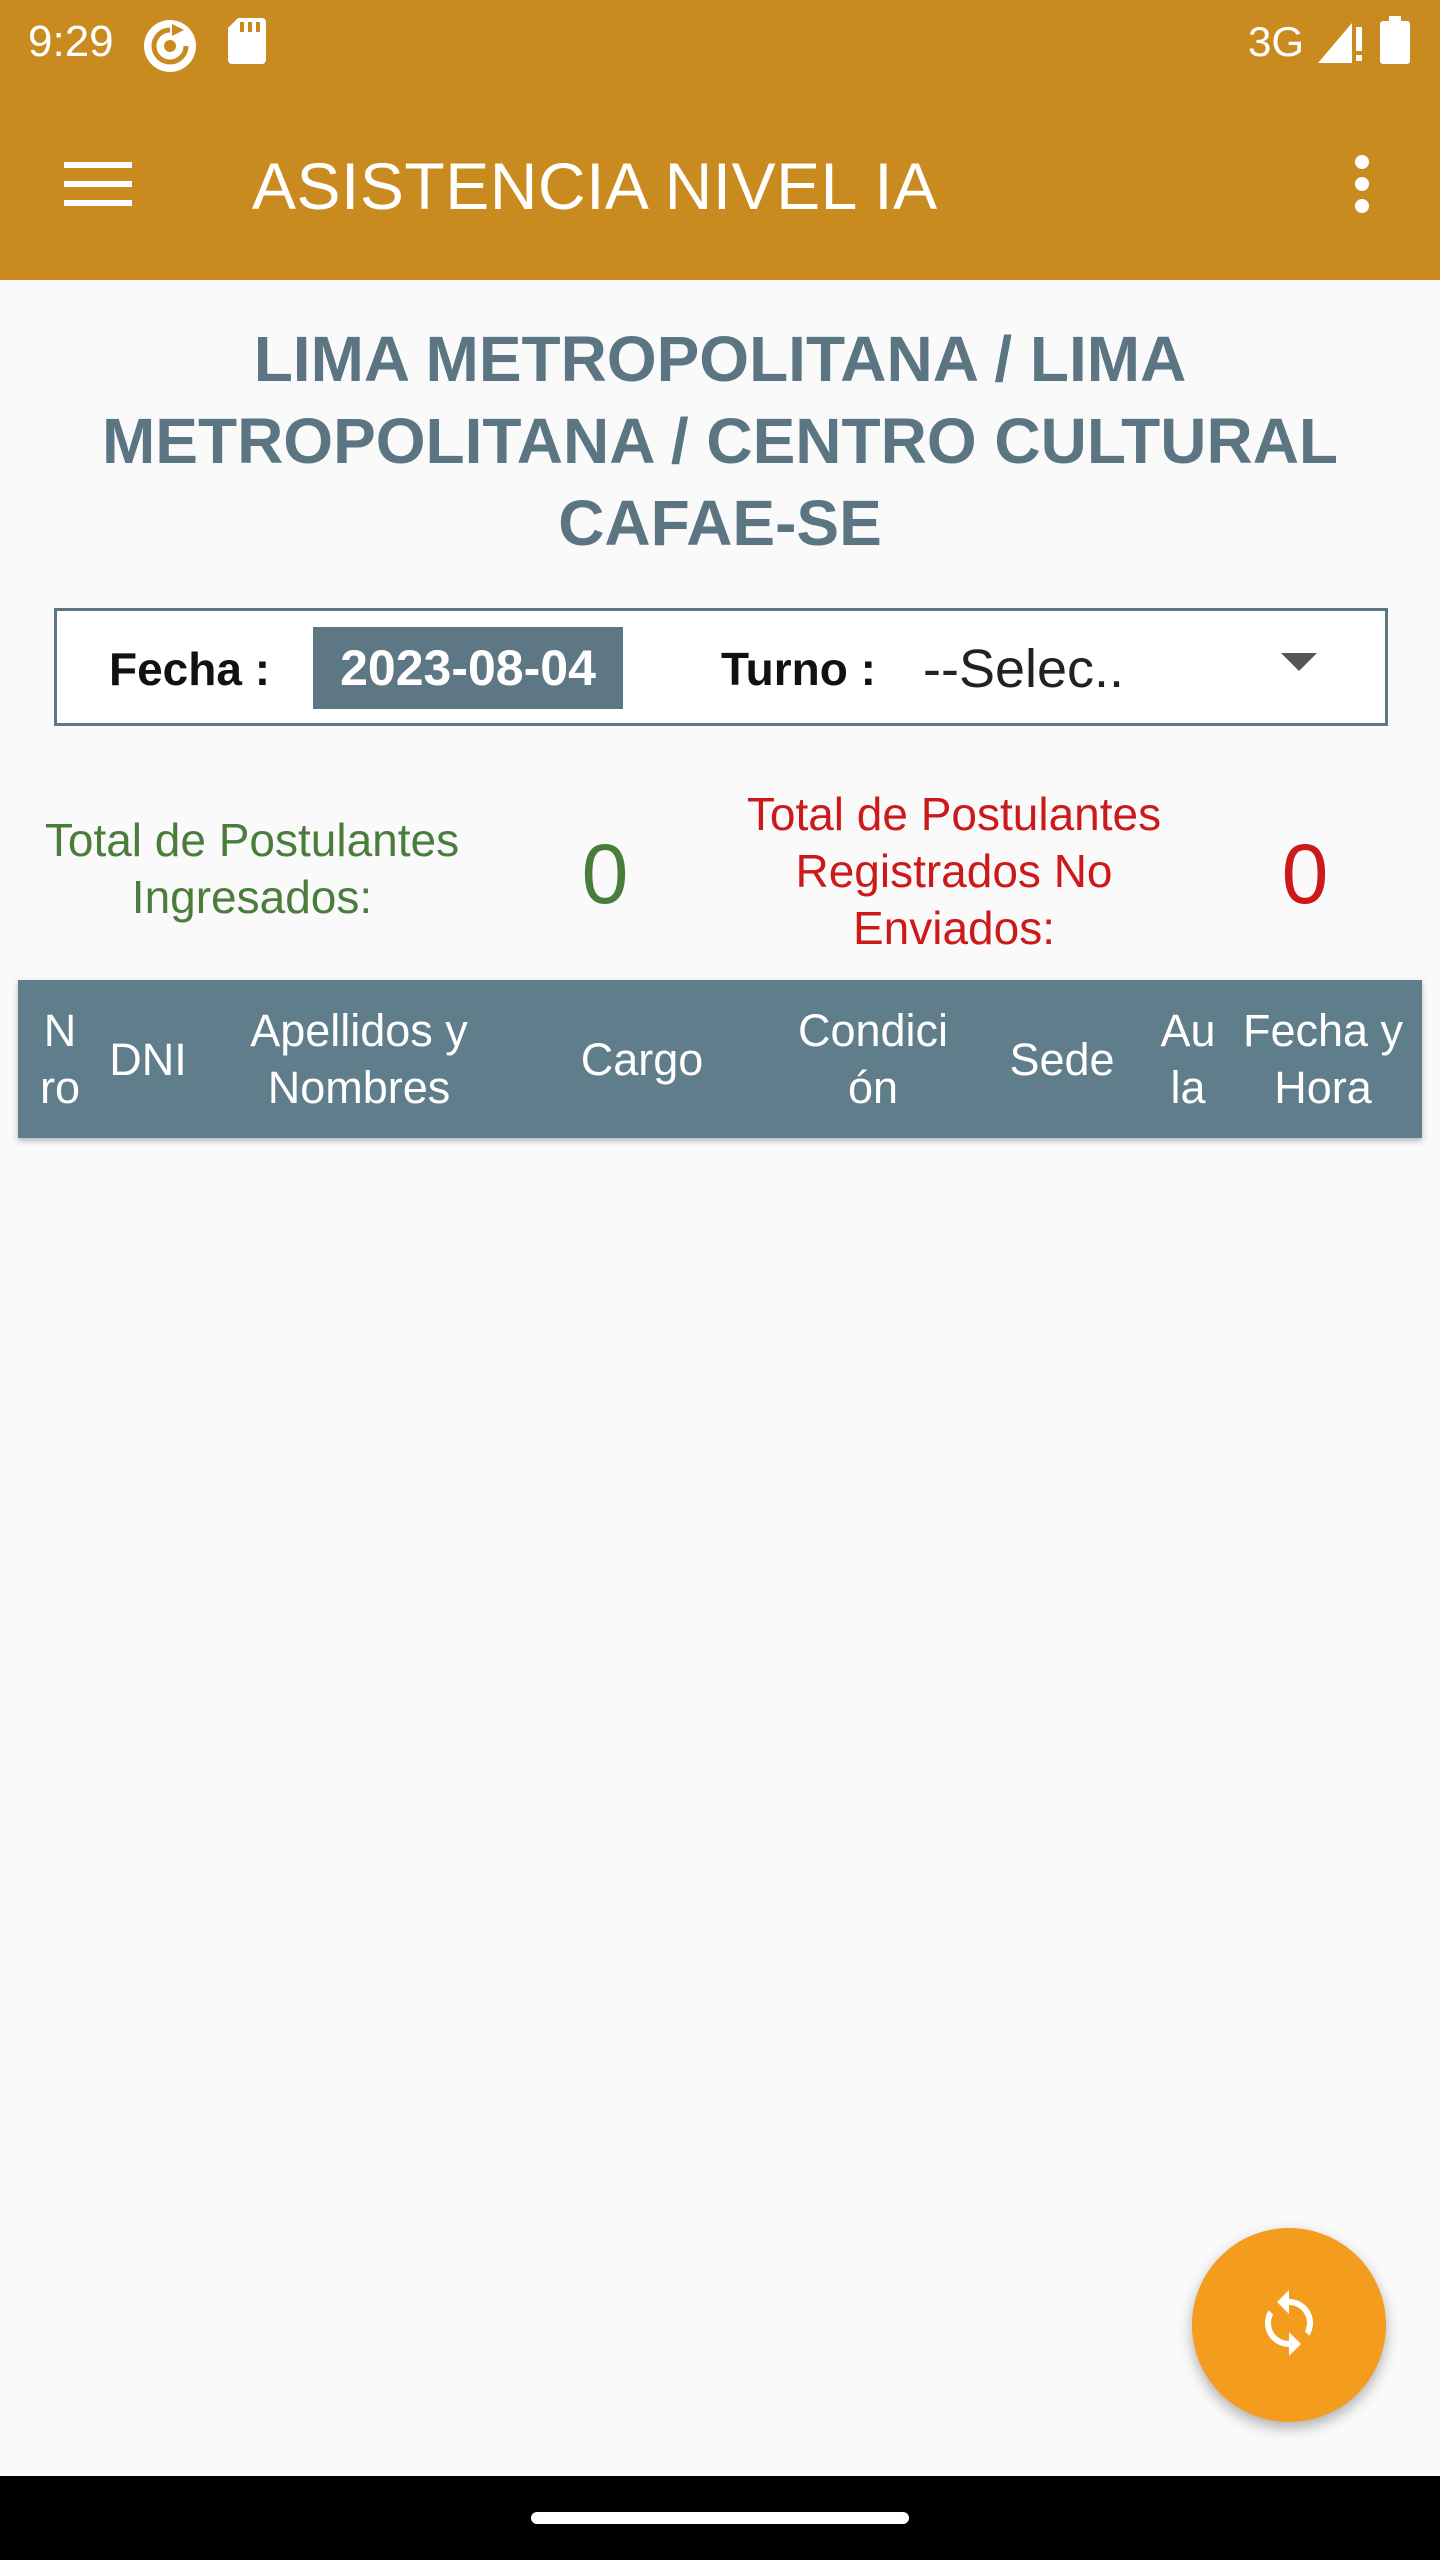  What do you see at coordinates (595, 186) in the screenshot?
I see `app-title: ASISTENCIA NIVEL IA` at bounding box center [595, 186].